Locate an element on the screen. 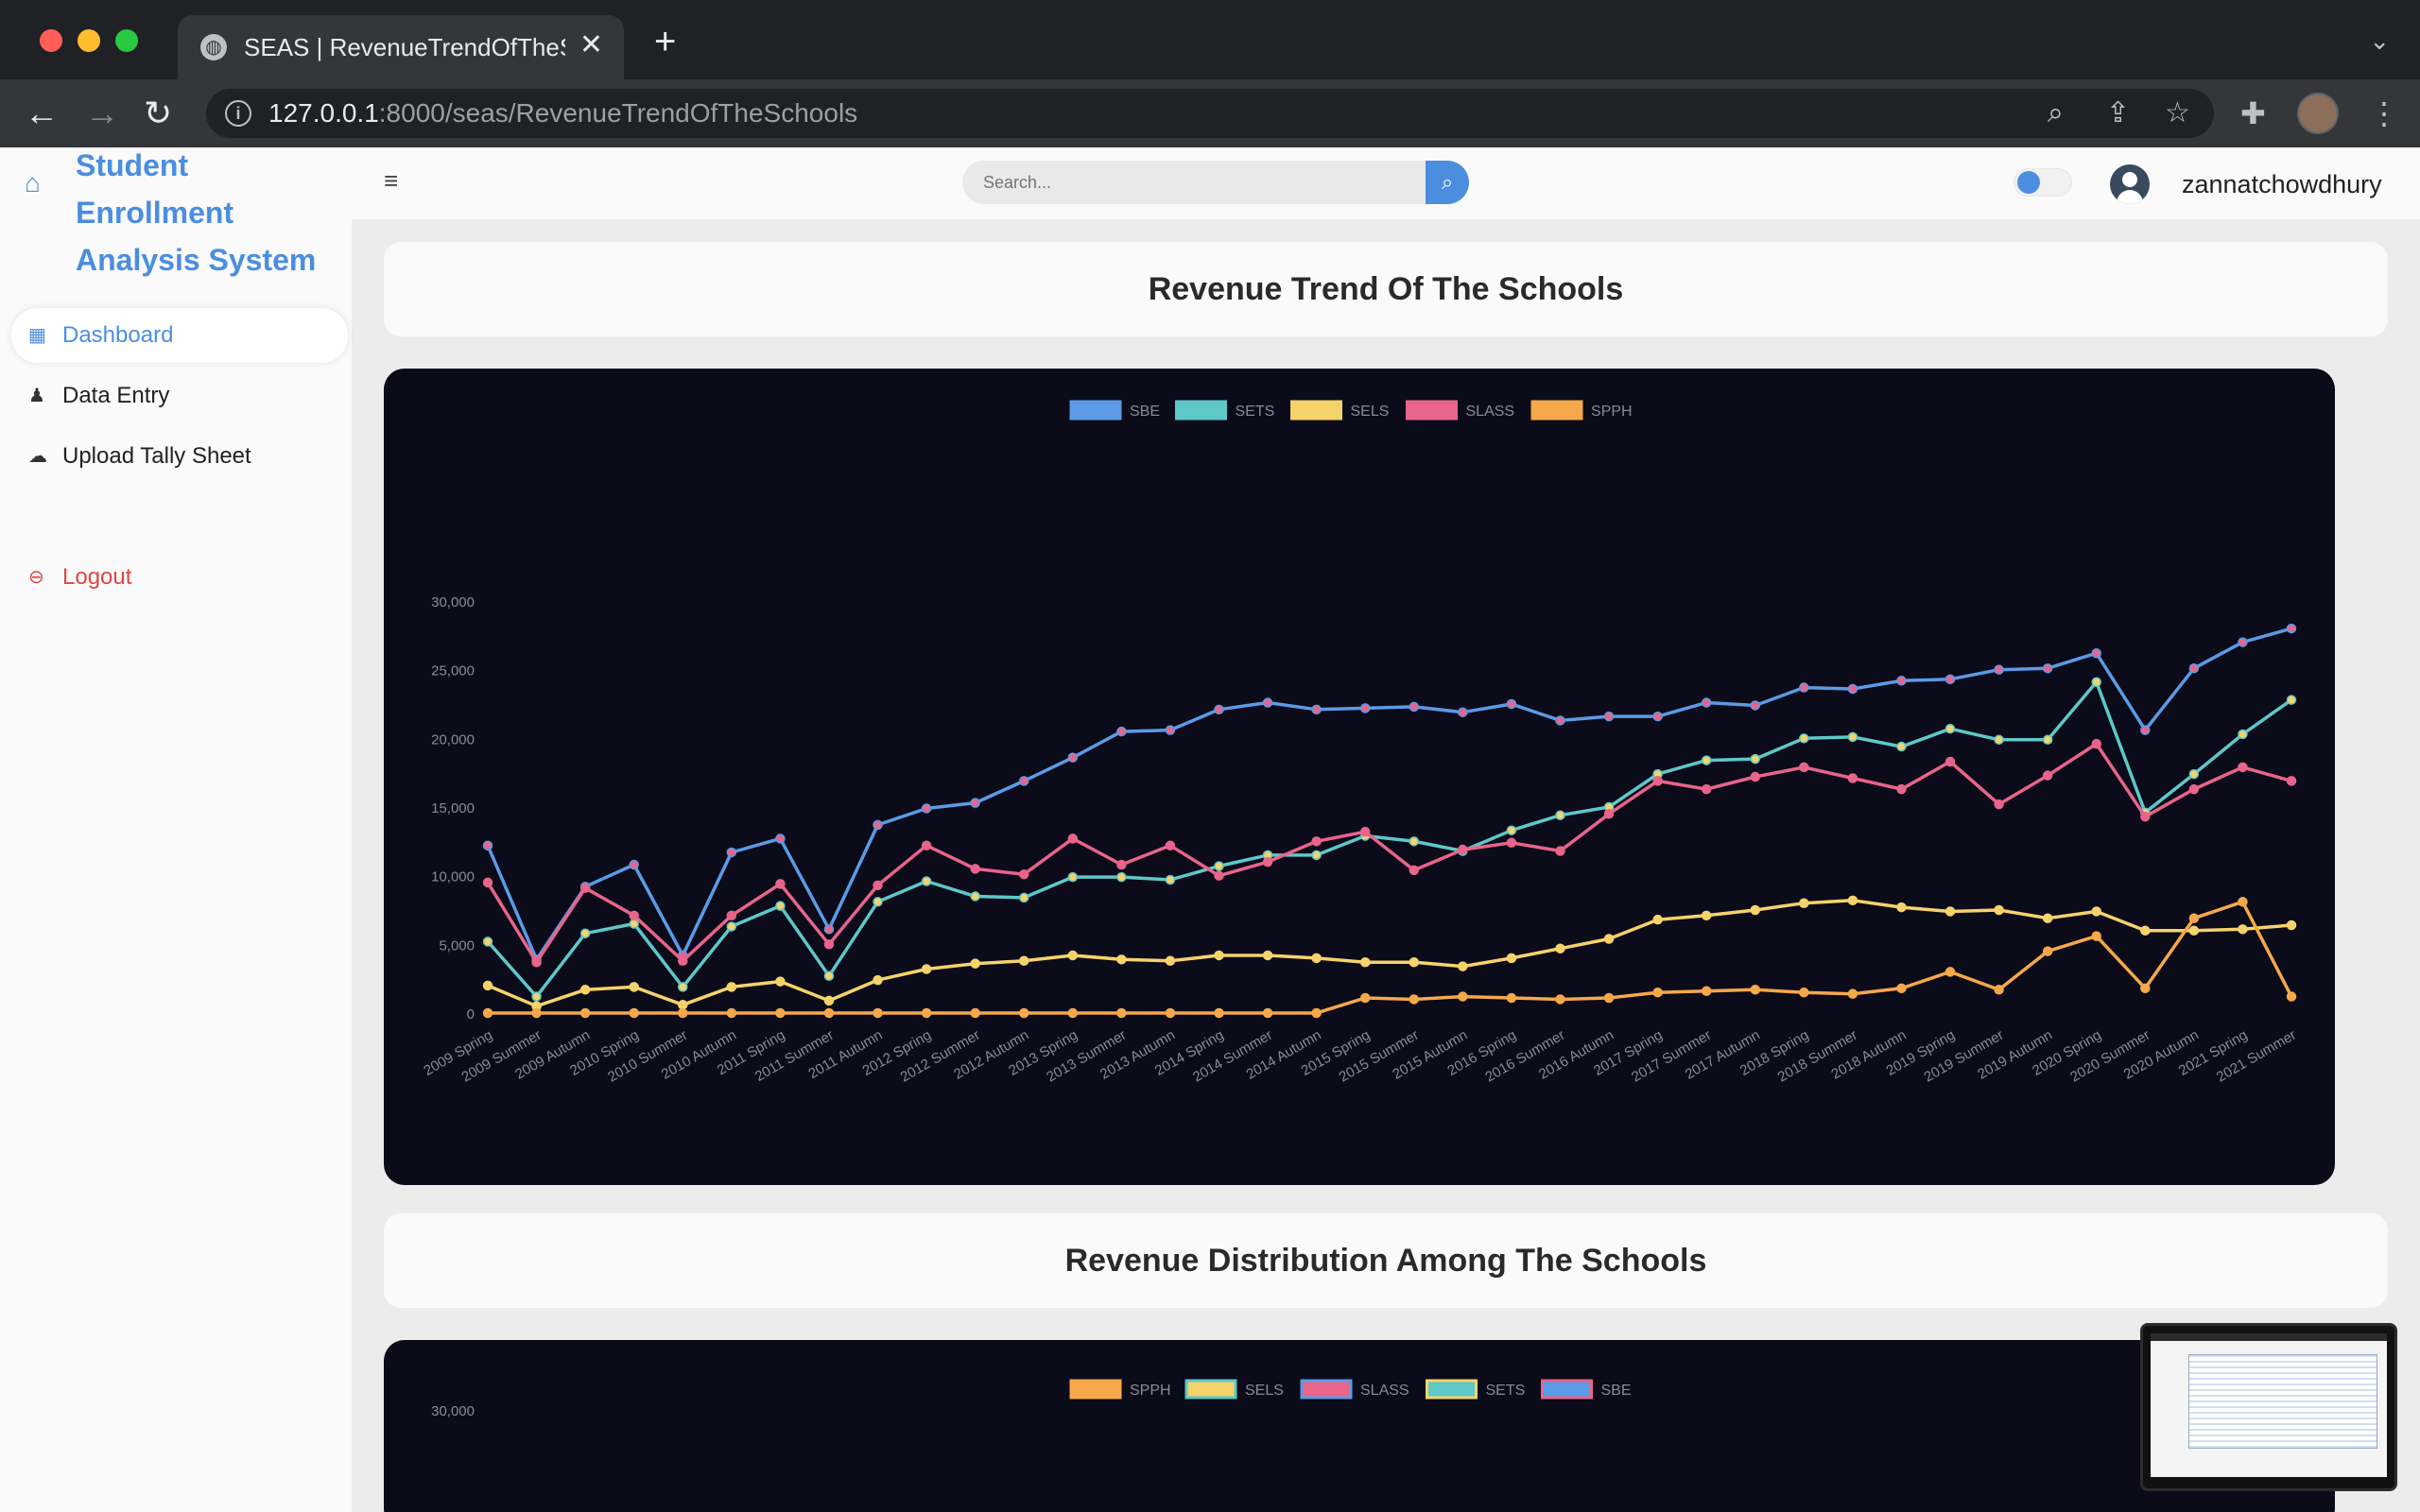 The image size is (2420, 1512). trend-title-card: Revenue Trend Of The Schools is located at coordinates (1386, 289).